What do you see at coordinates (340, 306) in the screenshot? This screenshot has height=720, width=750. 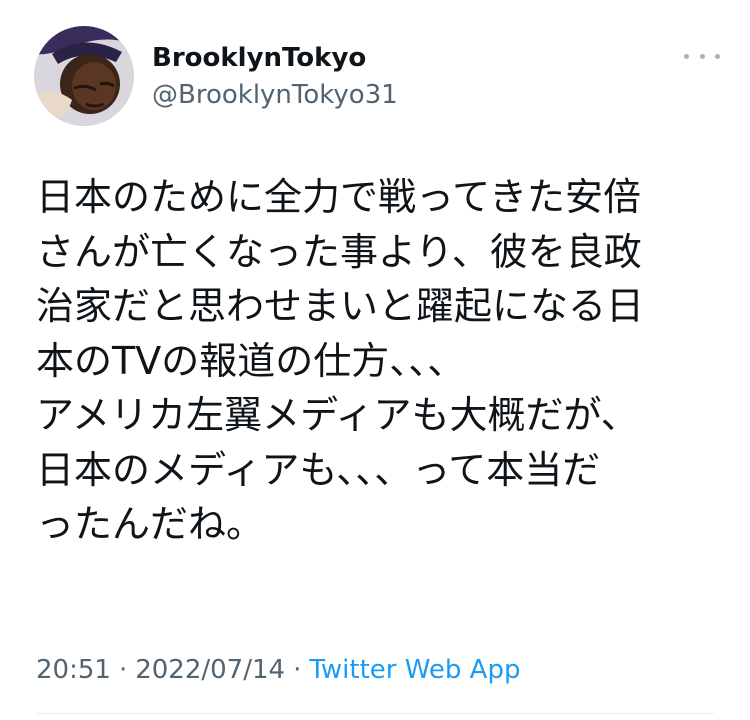 I see `tweet-text-line: 治家だと思わせまいと躍起になる日` at bounding box center [340, 306].